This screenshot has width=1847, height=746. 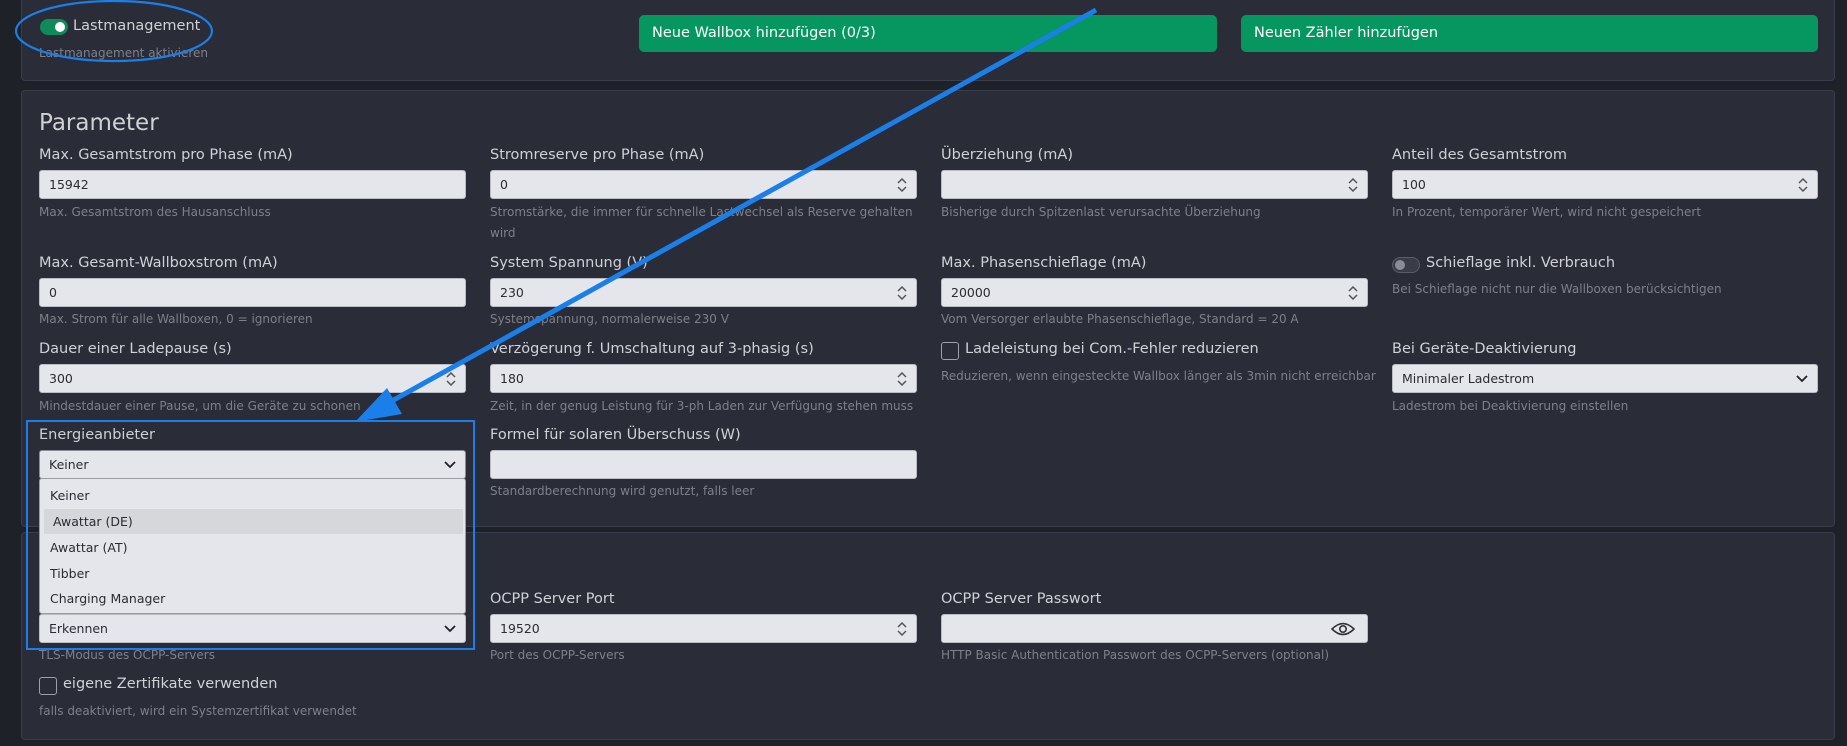 What do you see at coordinates (703, 184) in the screenshot?
I see `current-reserve-input: 0` at bounding box center [703, 184].